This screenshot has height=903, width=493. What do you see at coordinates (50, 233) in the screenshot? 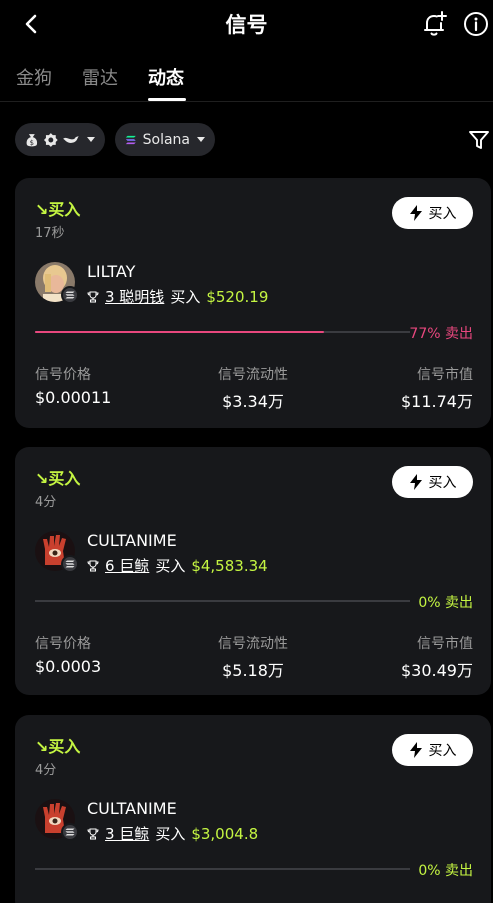
I see `signal-time: 17秒` at bounding box center [50, 233].